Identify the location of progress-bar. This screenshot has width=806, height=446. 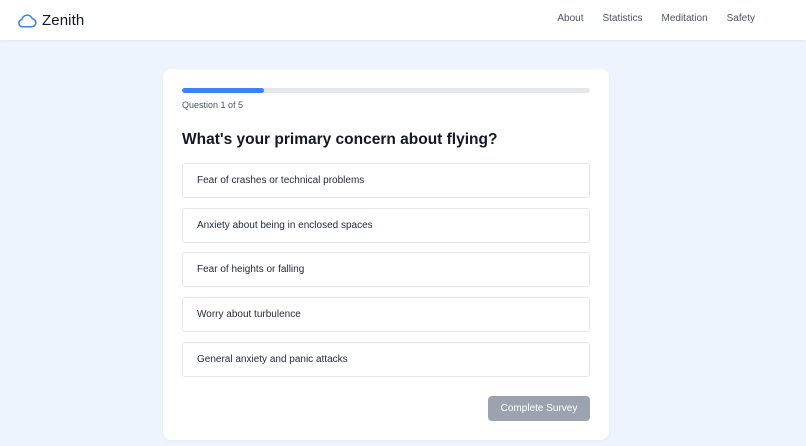
(386, 90).